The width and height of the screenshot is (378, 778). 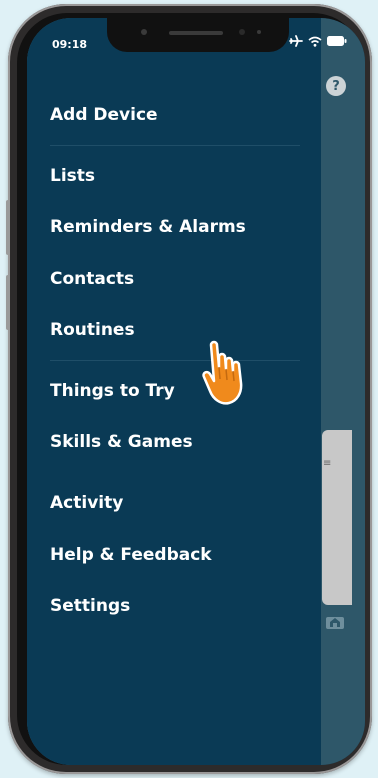 What do you see at coordinates (92, 330) in the screenshot?
I see `menu-item-routines: Routines` at bounding box center [92, 330].